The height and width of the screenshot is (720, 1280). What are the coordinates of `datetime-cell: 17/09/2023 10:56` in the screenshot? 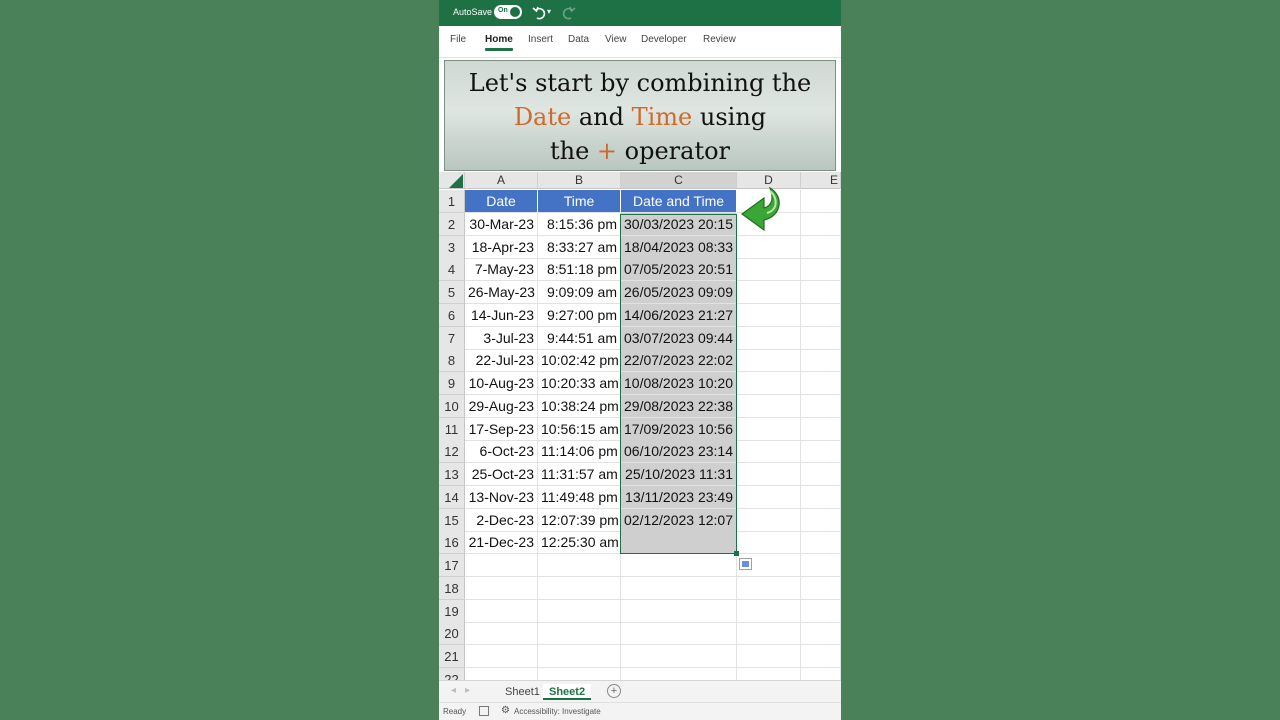 It's located at (679, 429).